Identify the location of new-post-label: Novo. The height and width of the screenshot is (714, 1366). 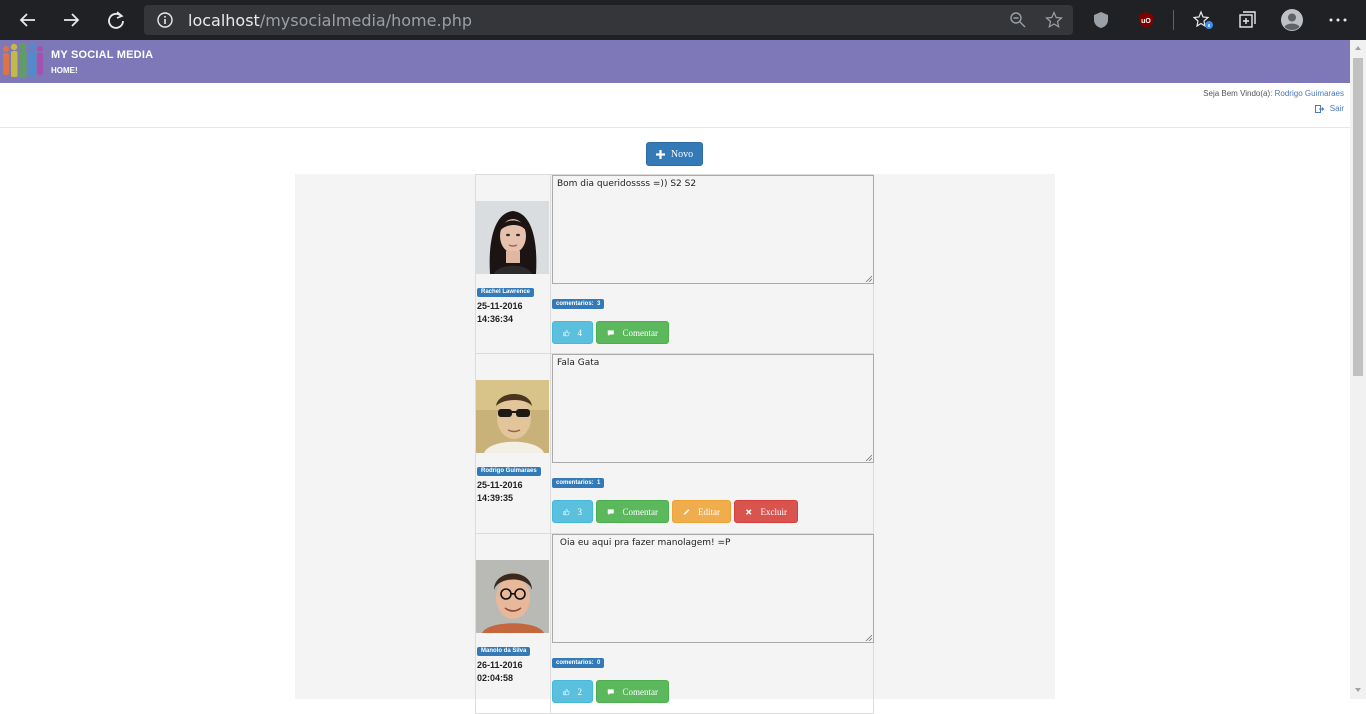
(682, 154).